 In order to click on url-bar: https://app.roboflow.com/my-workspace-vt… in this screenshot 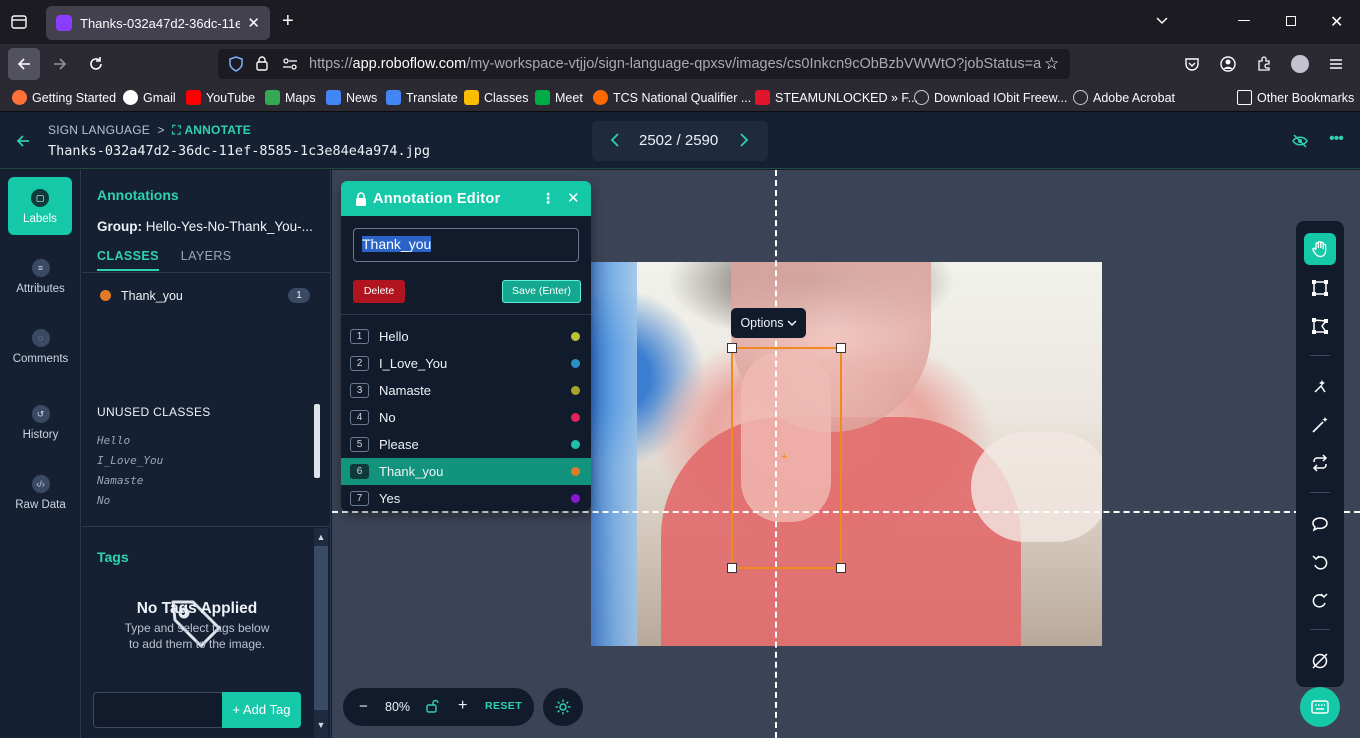, I will do `click(644, 64)`.